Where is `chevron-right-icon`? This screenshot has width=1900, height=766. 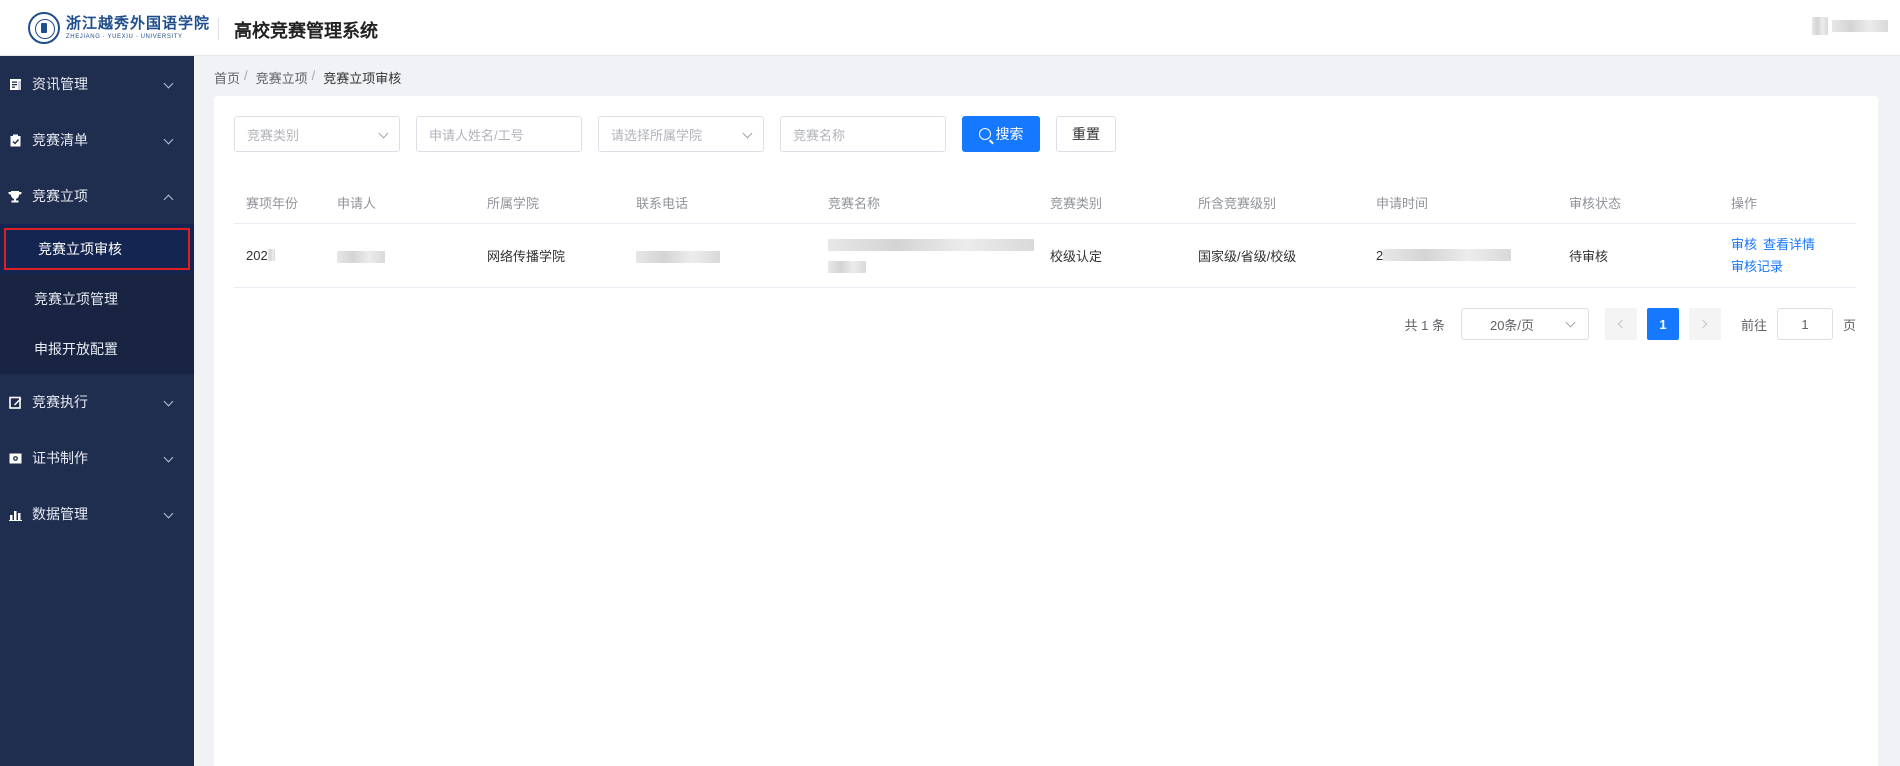
chevron-right-icon is located at coordinates (1703, 324).